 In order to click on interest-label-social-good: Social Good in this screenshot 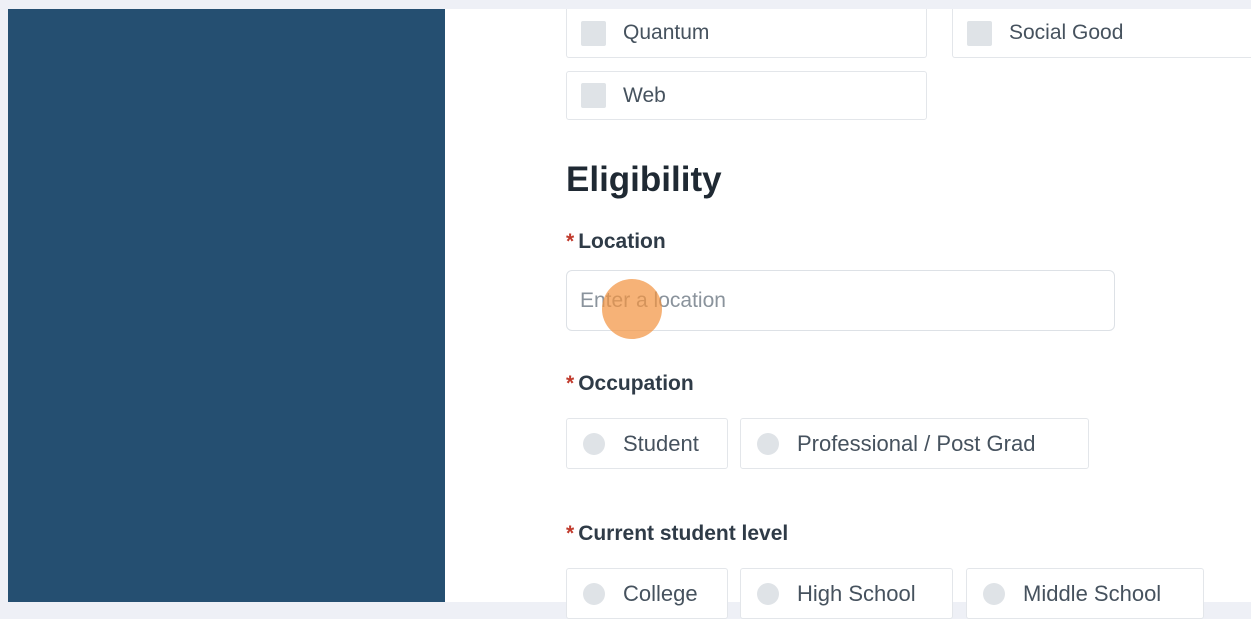, I will do `click(1066, 32)`.